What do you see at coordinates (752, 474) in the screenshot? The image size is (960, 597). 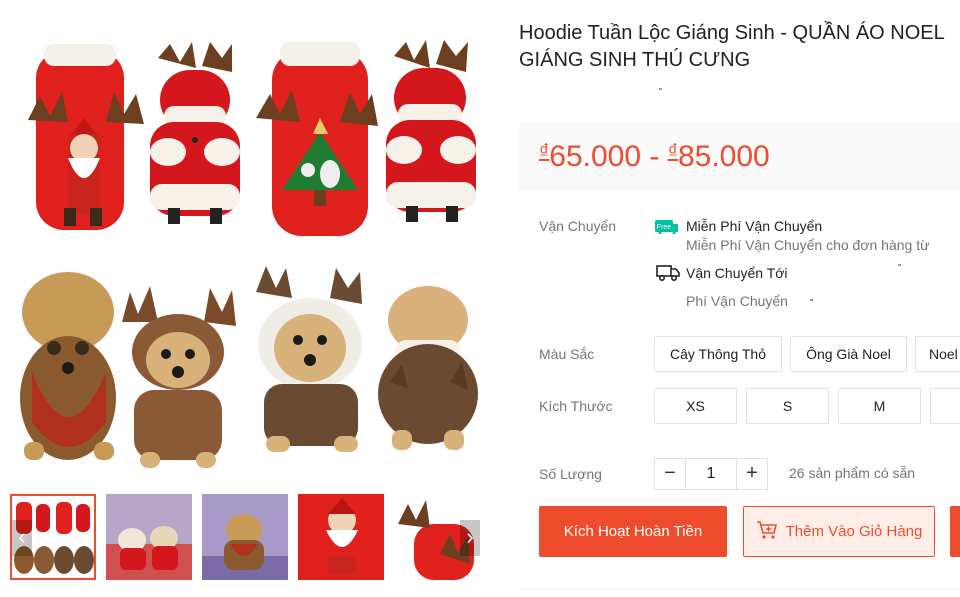 I see `quantity-increase-button: +` at bounding box center [752, 474].